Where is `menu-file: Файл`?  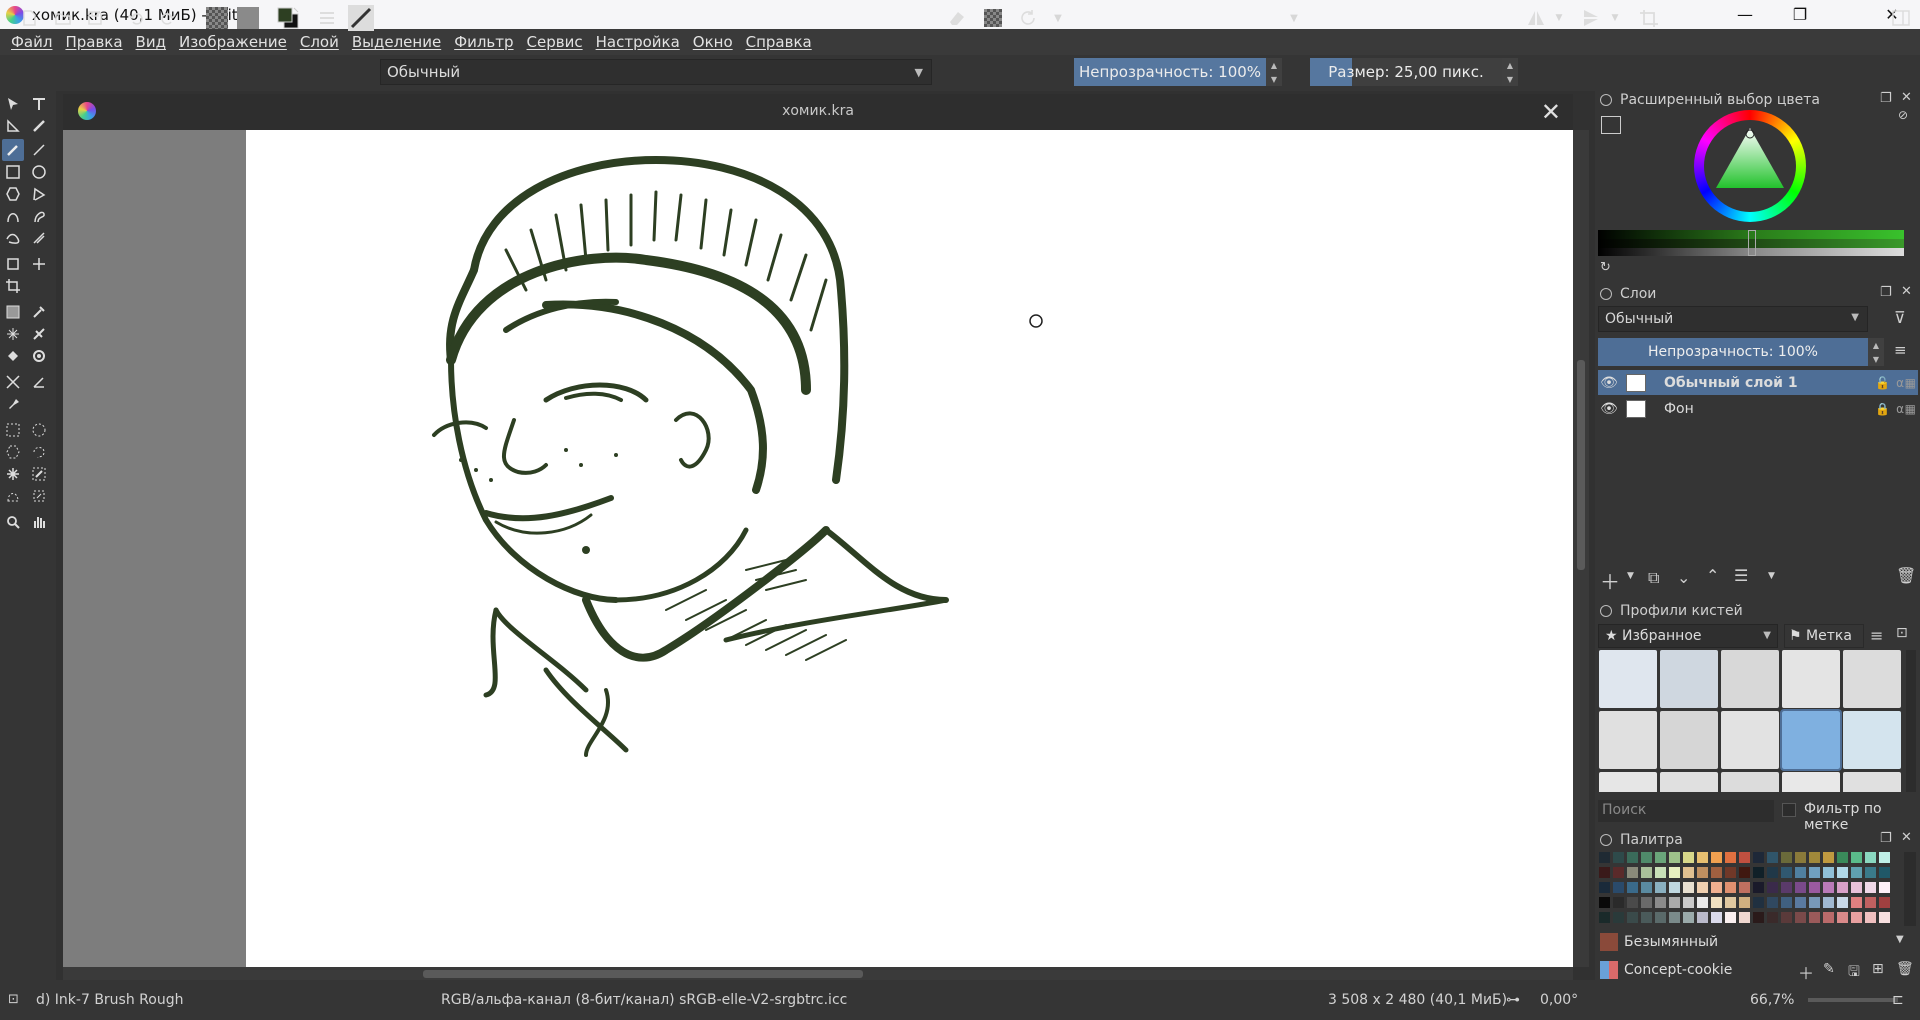 menu-file: Файл is located at coordinates (31, 42).